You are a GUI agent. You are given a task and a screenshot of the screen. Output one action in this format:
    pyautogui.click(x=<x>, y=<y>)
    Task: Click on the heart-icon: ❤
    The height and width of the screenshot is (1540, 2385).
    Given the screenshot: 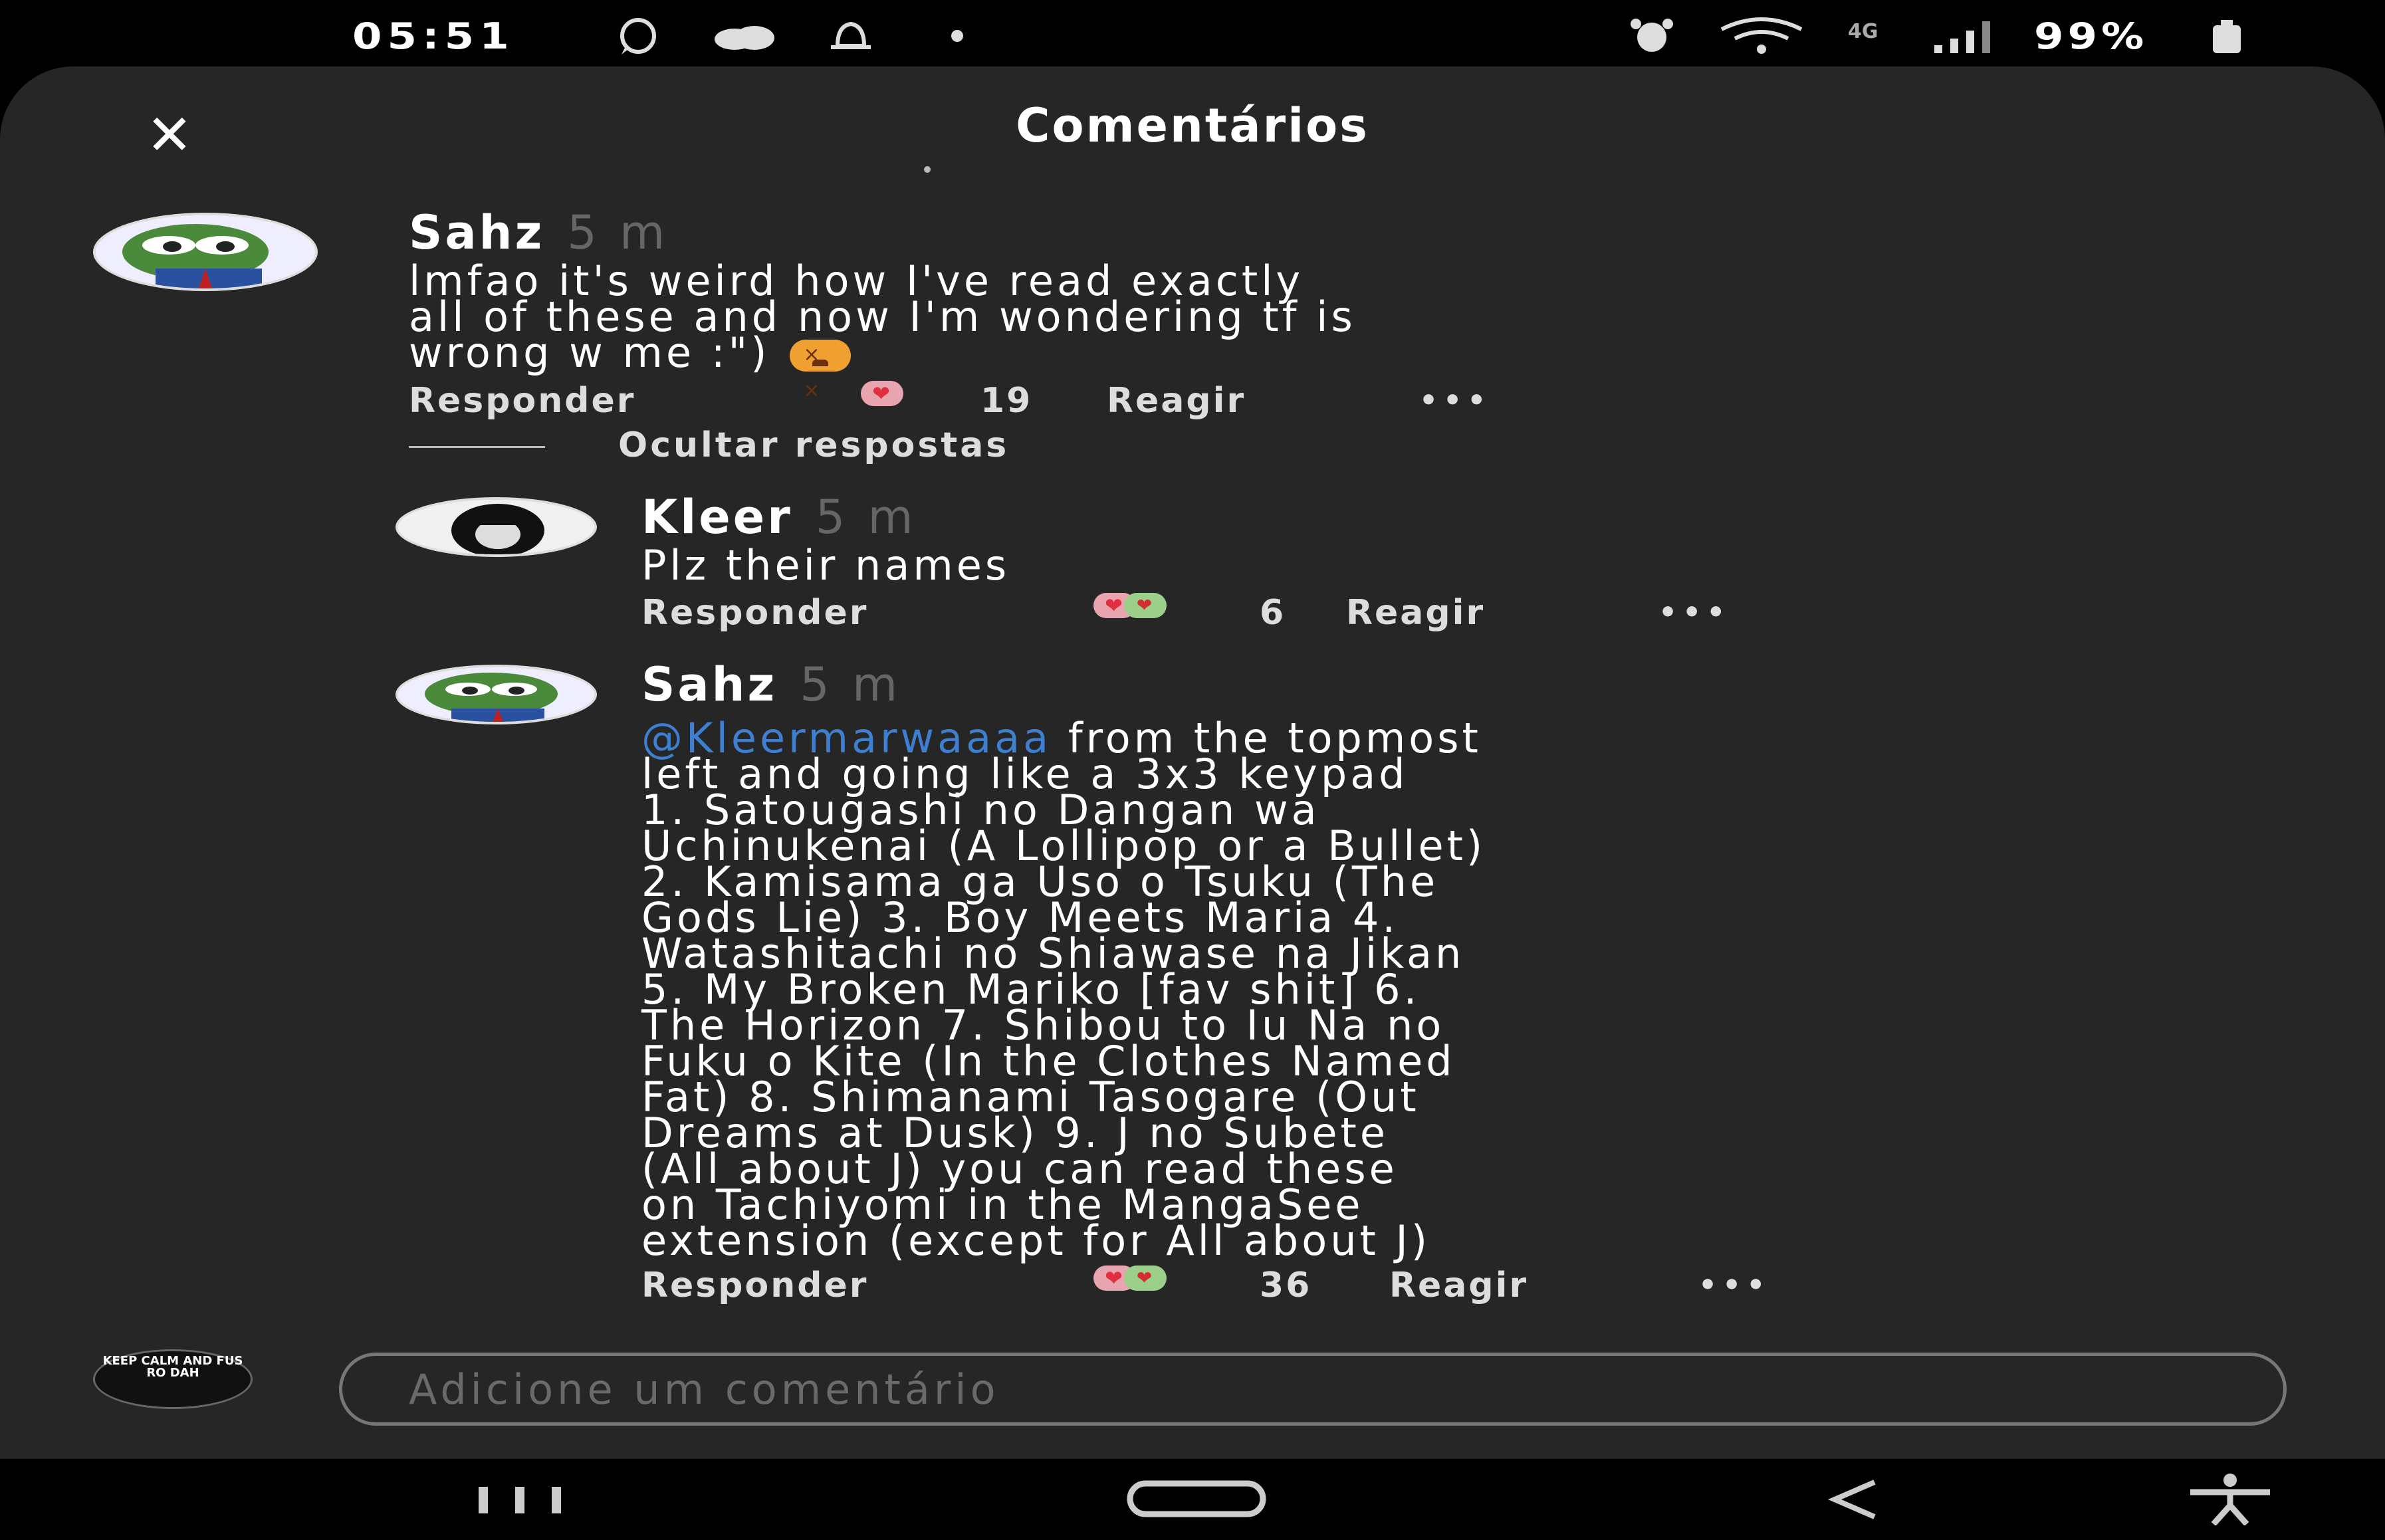 What is the action you would take?
    pyautogui.click(x=882, y=393)
    